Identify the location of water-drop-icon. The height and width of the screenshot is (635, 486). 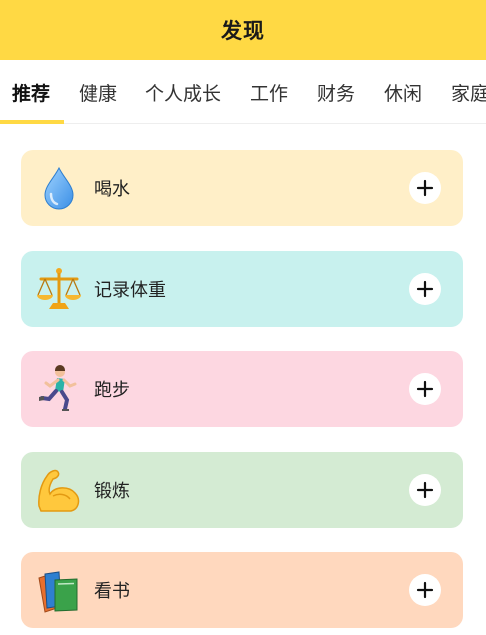
(59, 188).